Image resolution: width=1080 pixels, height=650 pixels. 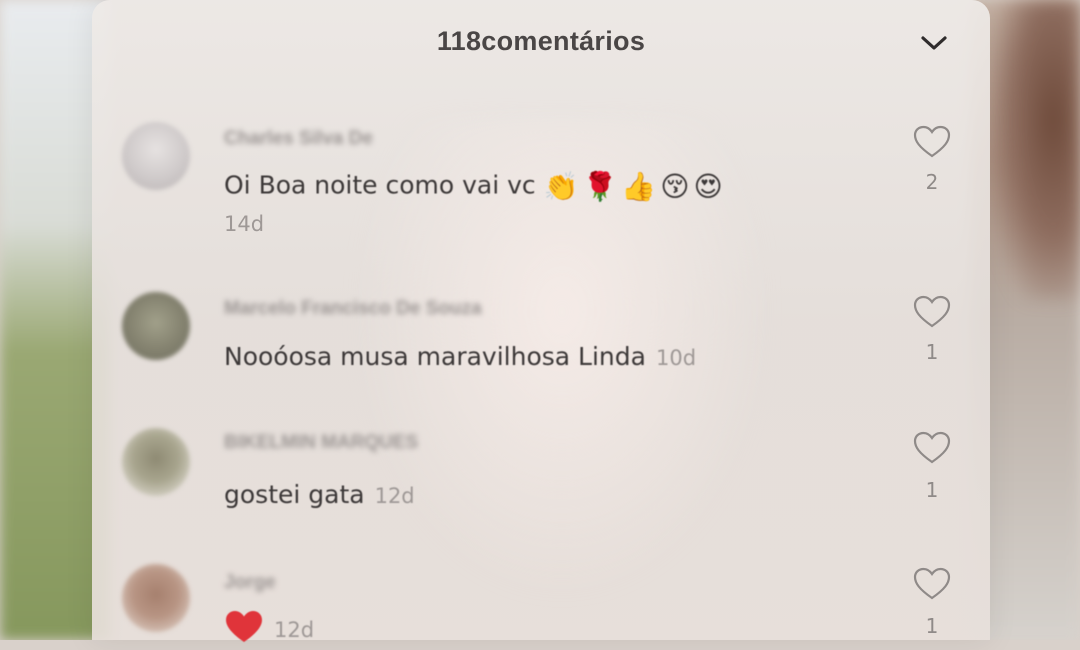 What do you see at coordinates (244, 224) in the screenshot?
I see `comment-time: 14d` at bounding box center [244, 224].